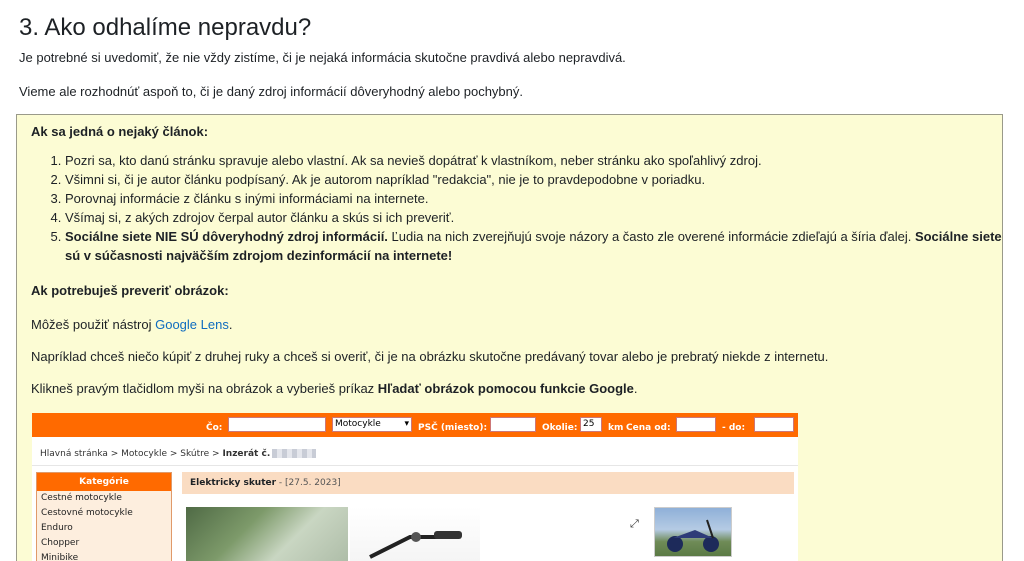 The height and width of the screenshot is (561, 1024). Describe the element at coordinates (277, 424) in the screenshot. I see `co-input` at that location.